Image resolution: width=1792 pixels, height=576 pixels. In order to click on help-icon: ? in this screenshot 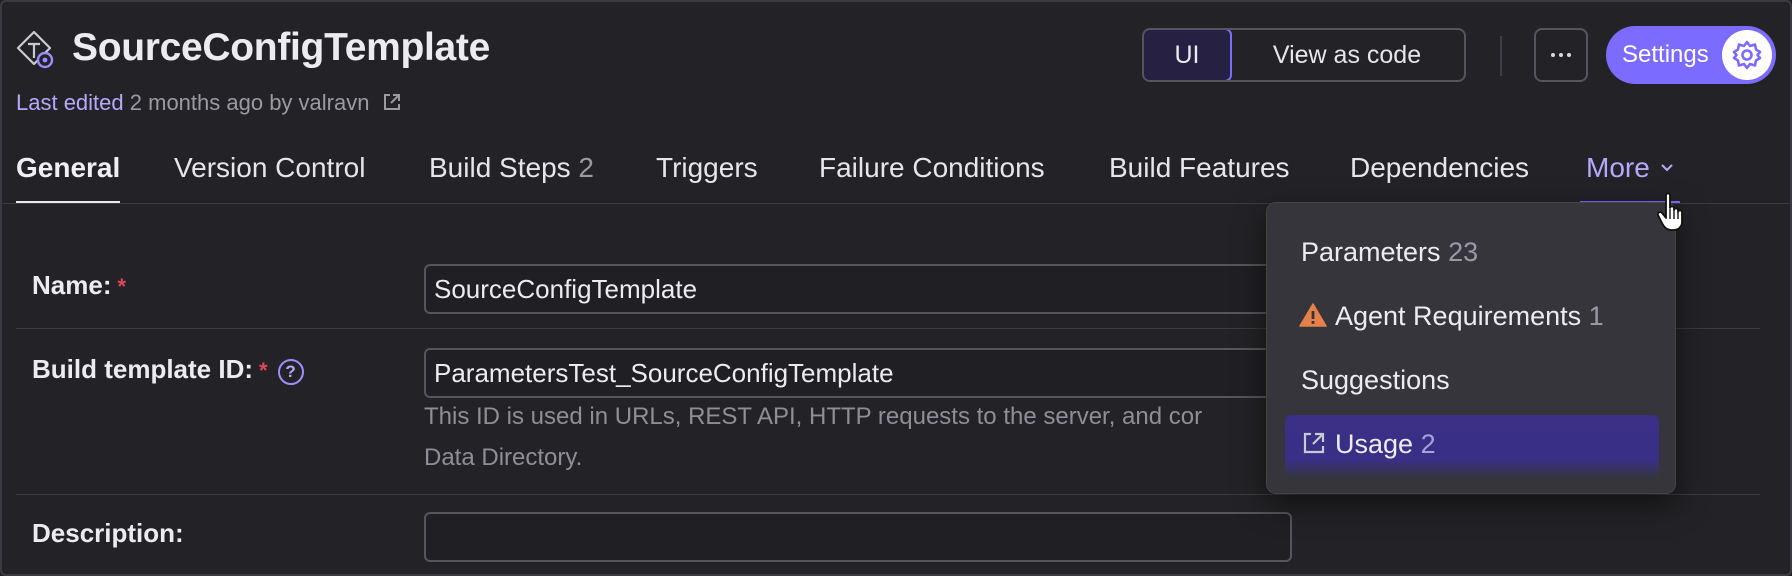, I will do `click(290, 372)`.